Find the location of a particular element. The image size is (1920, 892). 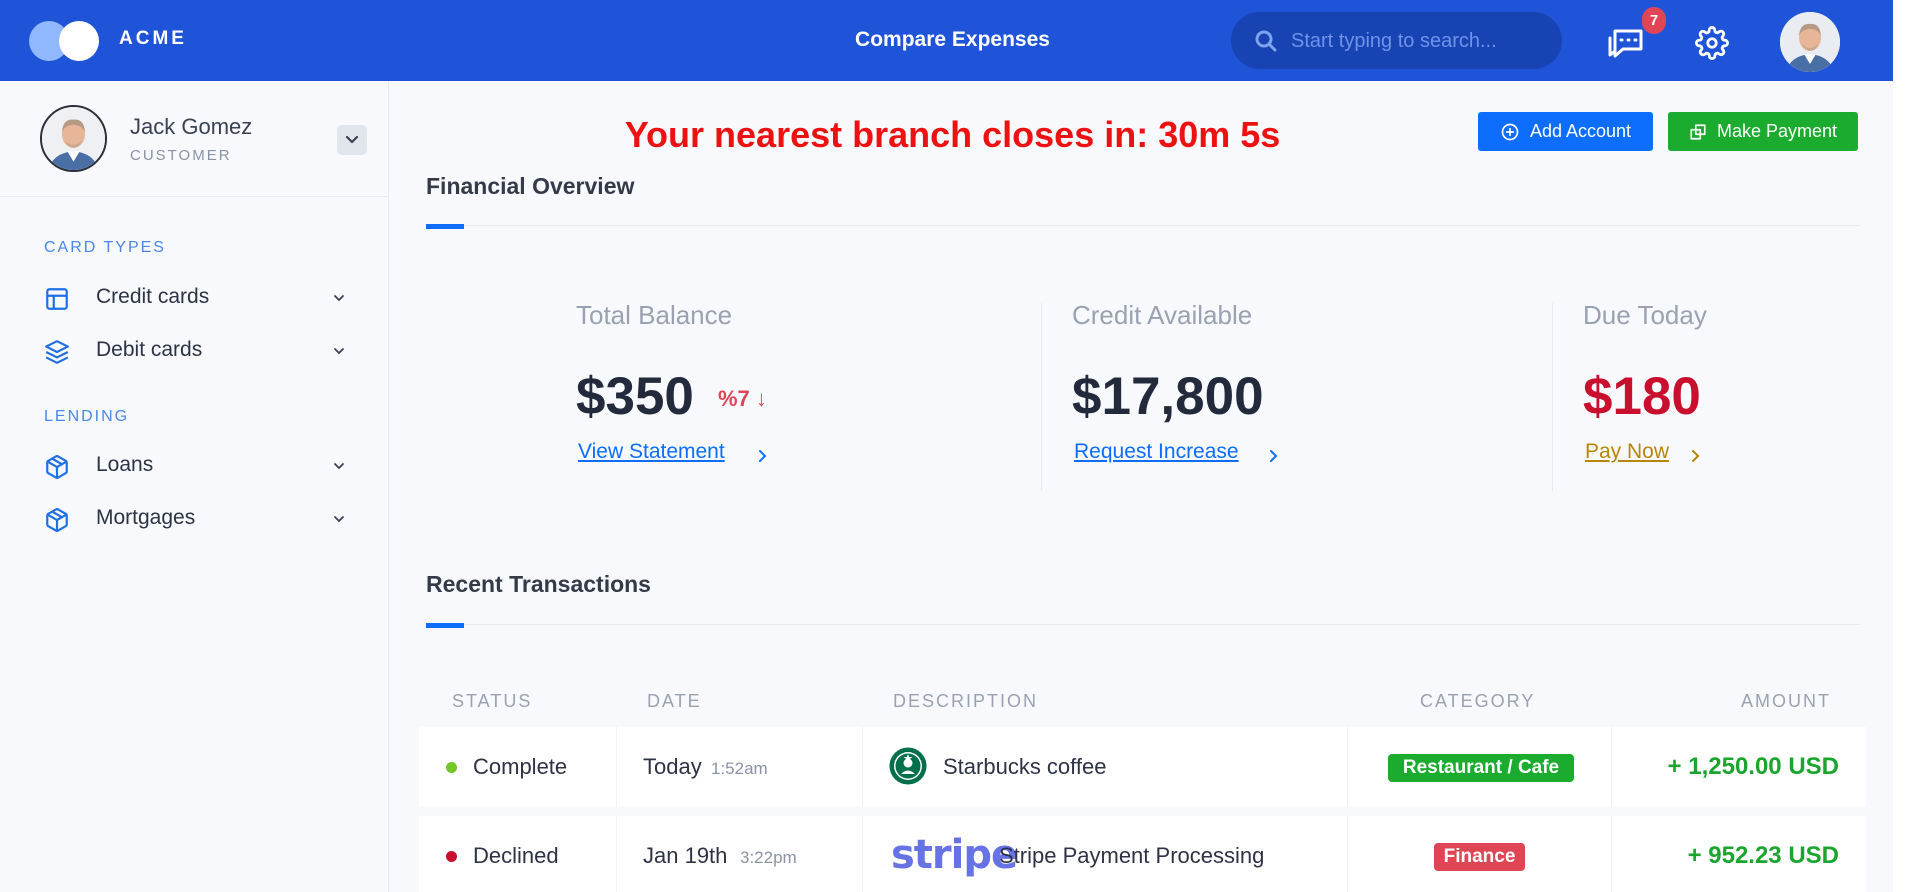

search-input is located at coordinates (1416, 41).